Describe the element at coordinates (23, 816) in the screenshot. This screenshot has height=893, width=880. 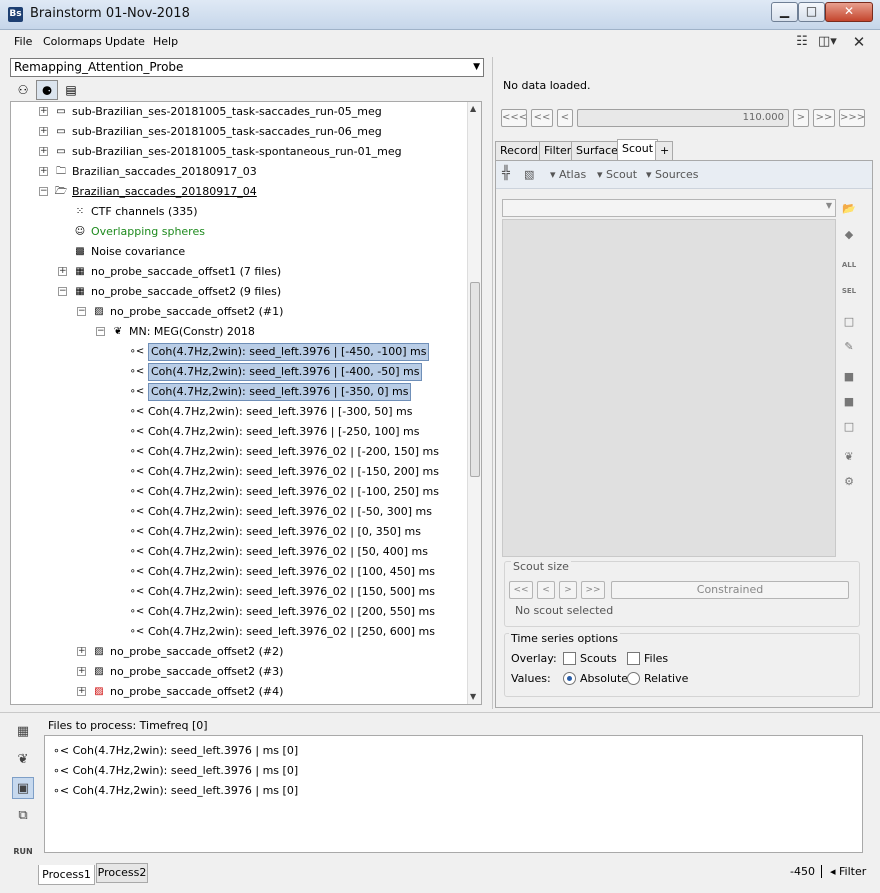
I see `matrix-files-icon: ⧉` at that location.